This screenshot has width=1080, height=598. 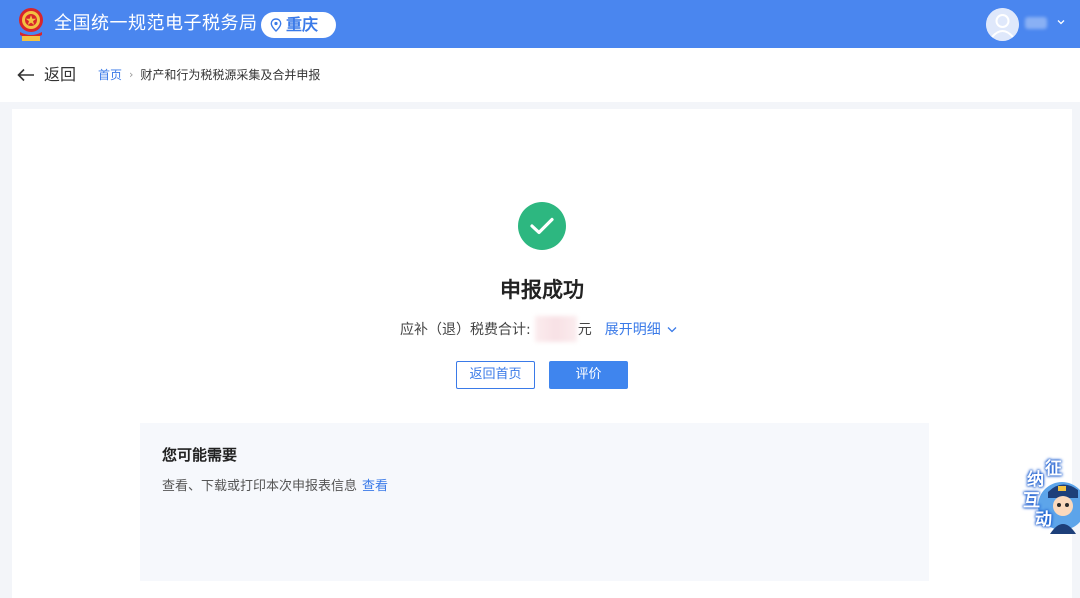 I want to click on expand-details-link: 展开明细, so click(x=641, y=329).